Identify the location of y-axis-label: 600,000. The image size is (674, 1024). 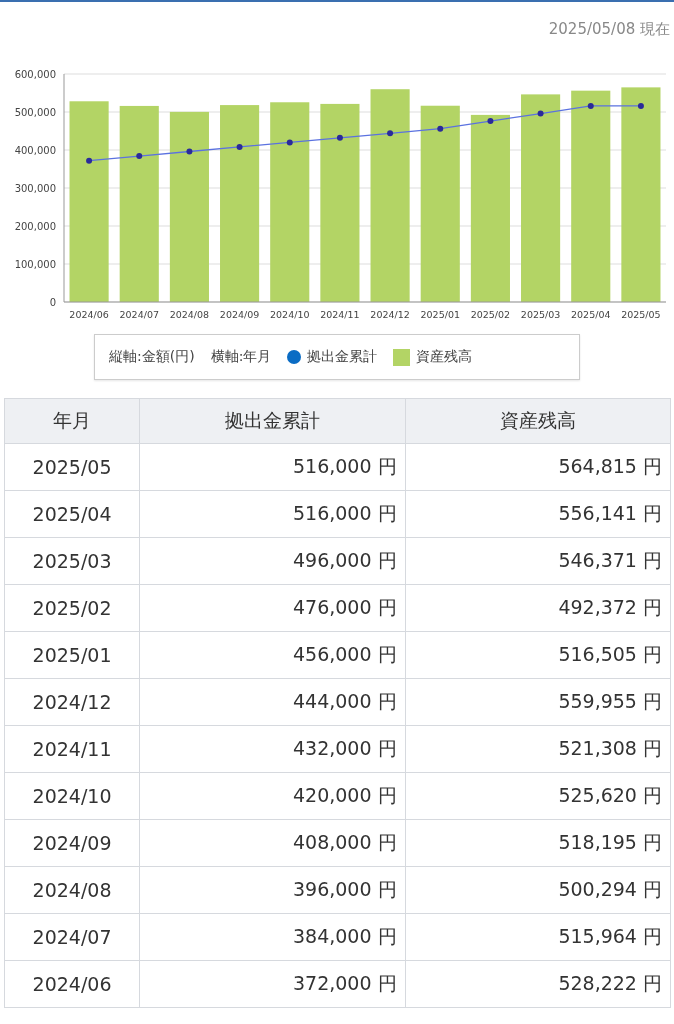
(35, 74).